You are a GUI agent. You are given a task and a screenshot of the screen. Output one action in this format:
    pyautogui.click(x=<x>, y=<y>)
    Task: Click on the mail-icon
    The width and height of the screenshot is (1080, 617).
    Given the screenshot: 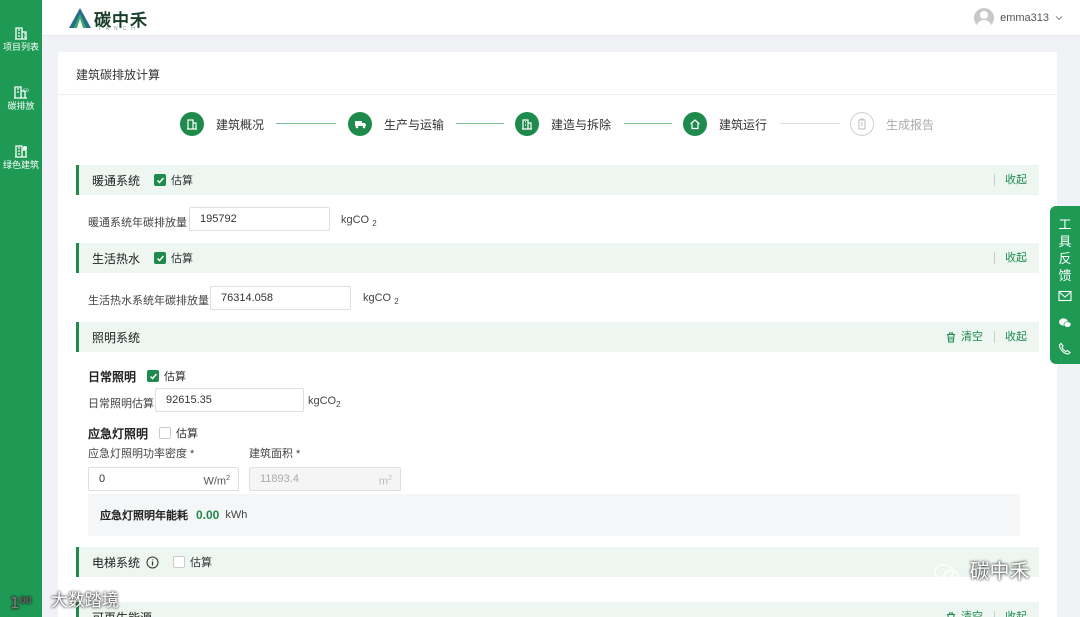 What is the action you would take?
    pyautogui.click(x=1065, y=296)
    